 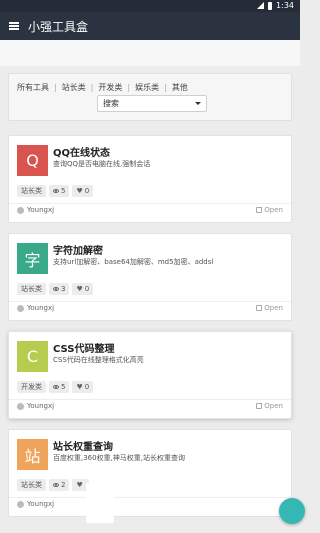 I want to click on views-badge: 3, so click(x=59, y=289).